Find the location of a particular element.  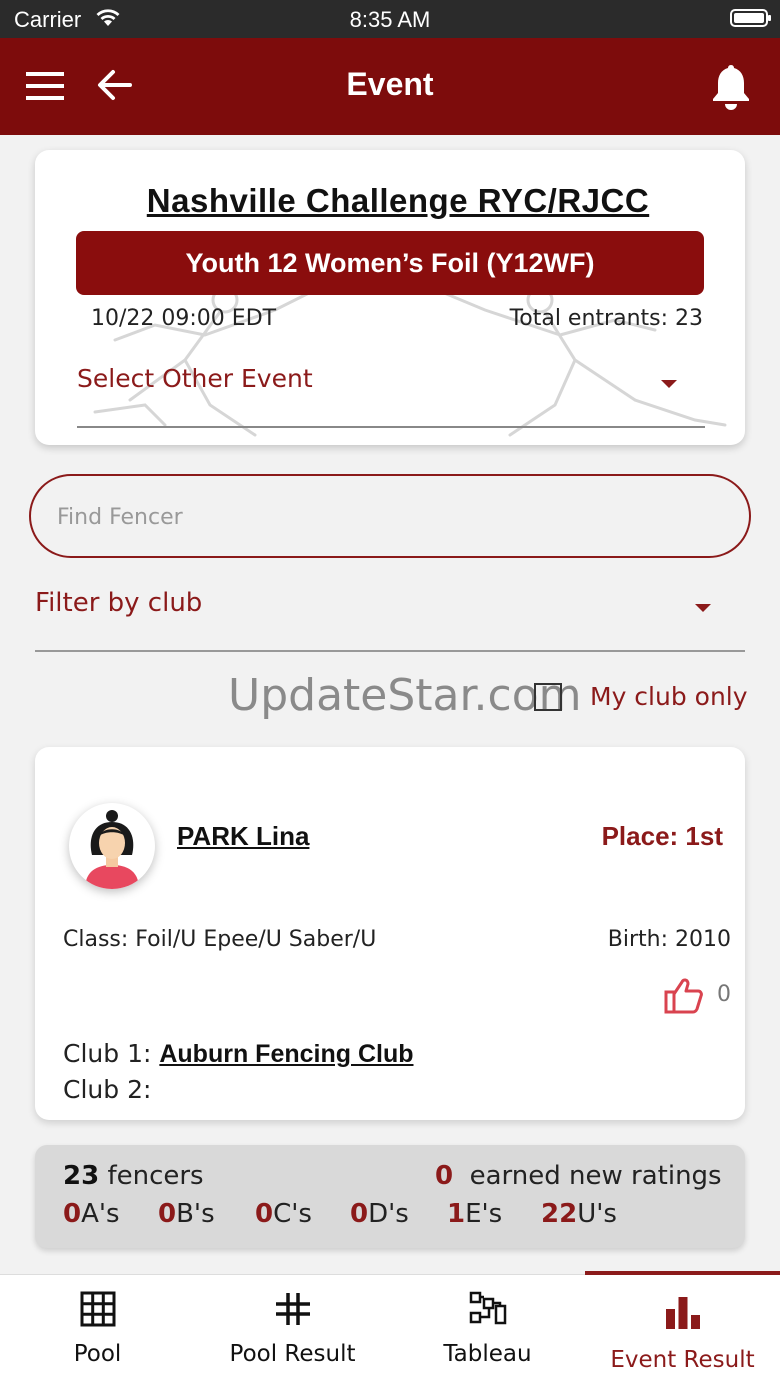

status-time: 8:35 AM is located at coordinates (390, 19).